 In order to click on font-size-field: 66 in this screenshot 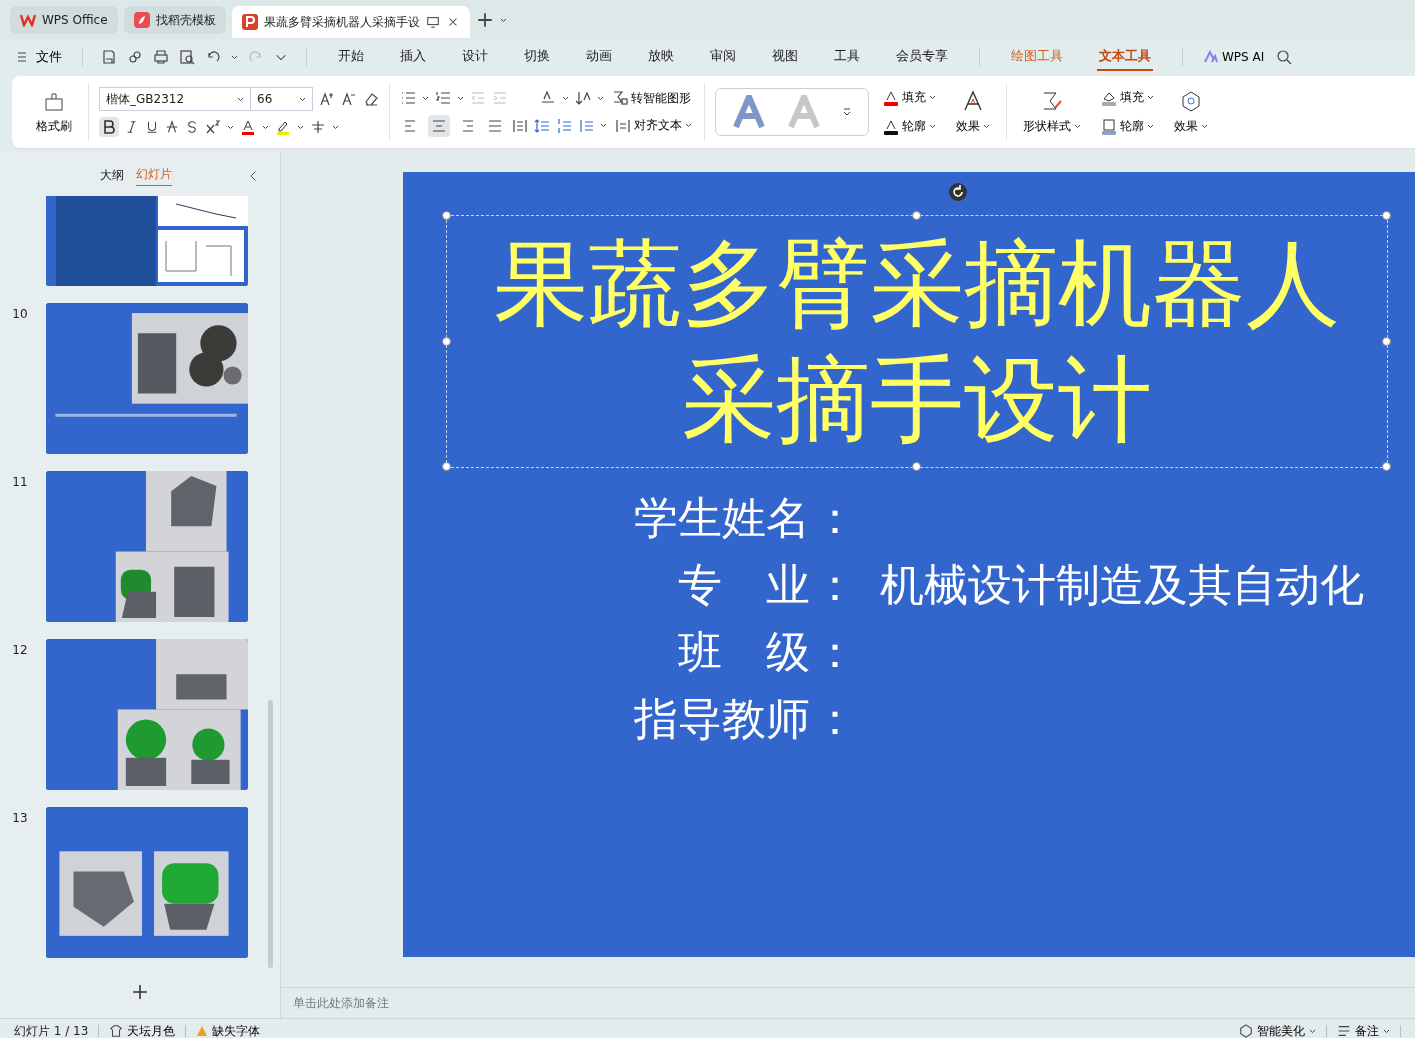, I will do `click(282, 99)`.